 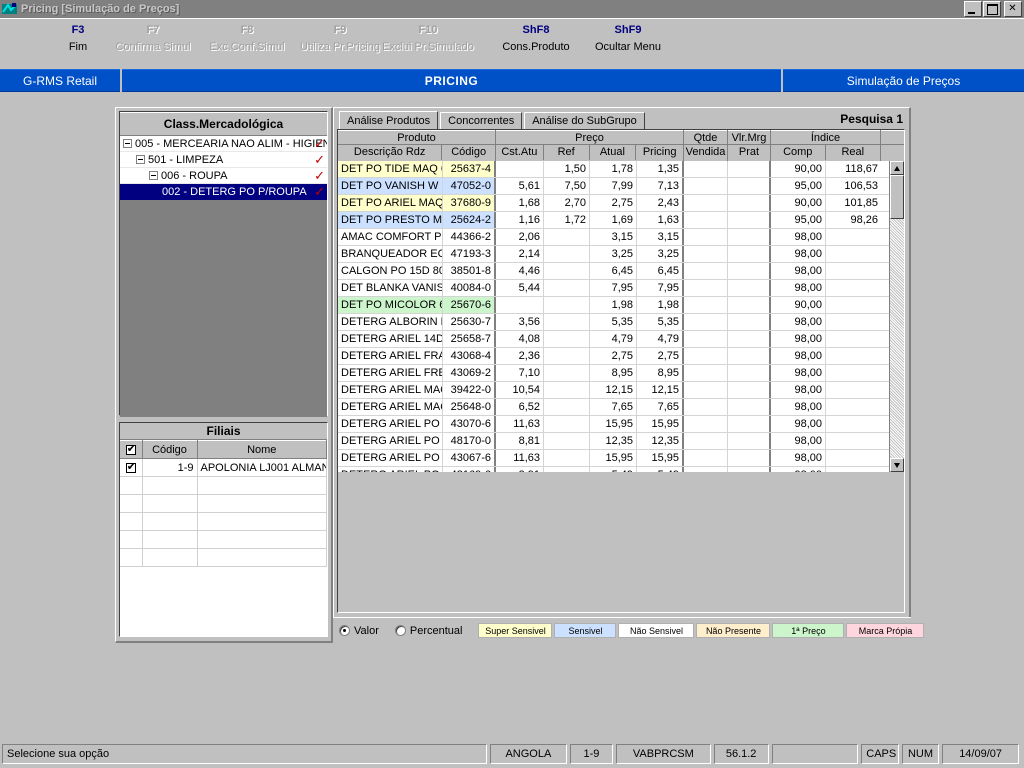 What do you see at coordinates (853, 220) in the screenshot?
I see `cell-real: 98,26` at bounding box center [853, 220].